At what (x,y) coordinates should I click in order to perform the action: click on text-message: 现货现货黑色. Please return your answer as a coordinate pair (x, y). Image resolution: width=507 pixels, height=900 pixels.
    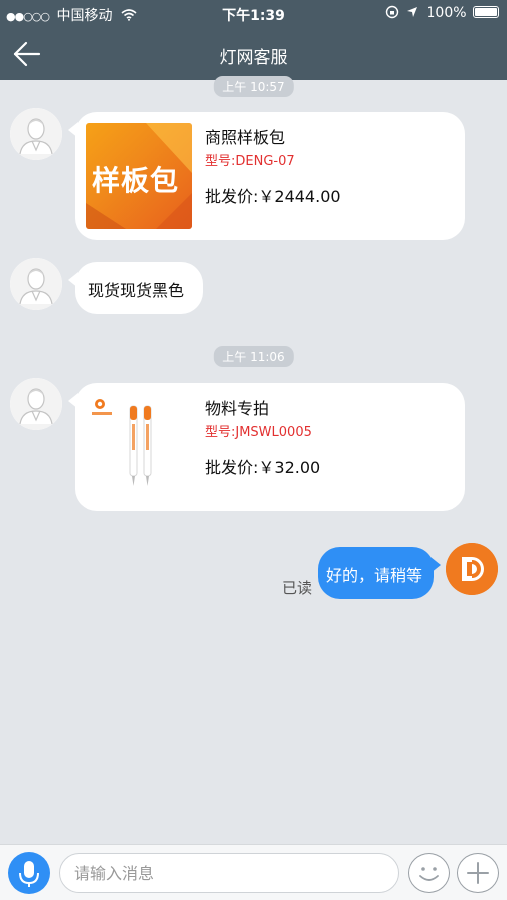
    Looking at the image, I should click on (135, 288).